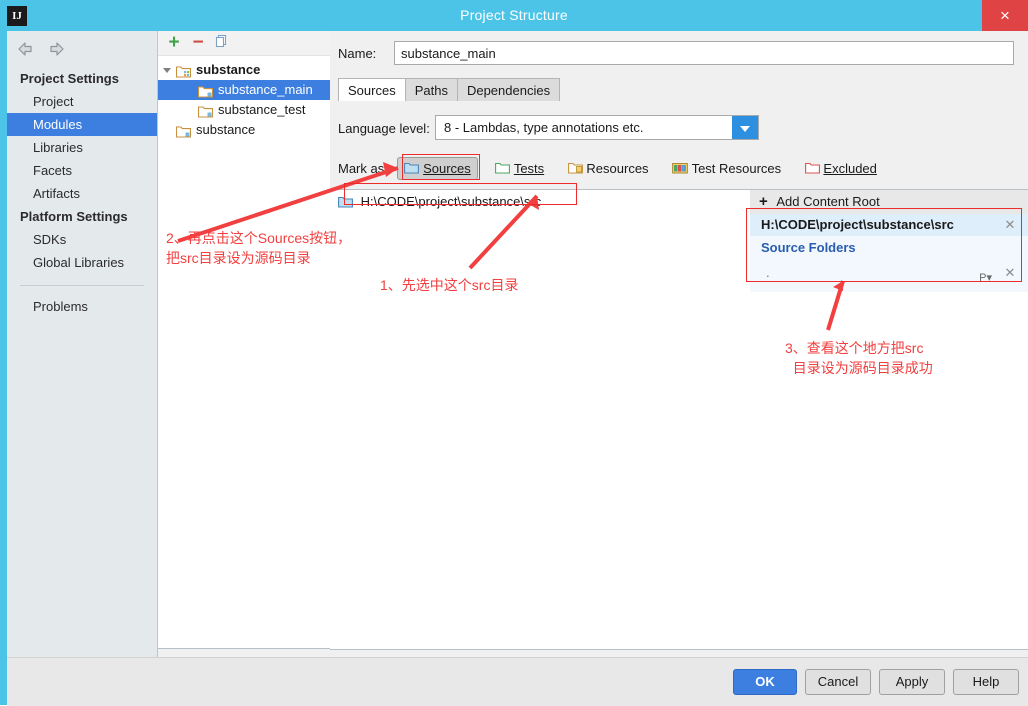 The height and width of the screenshot is (706, 1028). I want to click on left-accent-strip, so click(3, 368).